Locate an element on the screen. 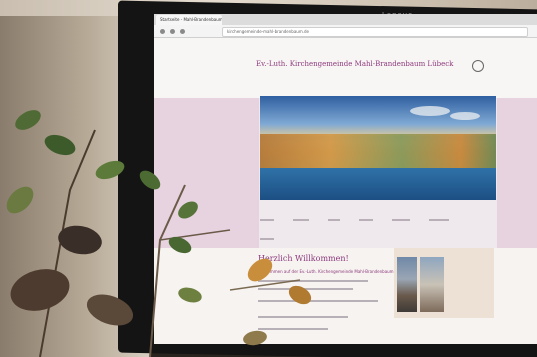 Image resolution: width=537 pixels, height=357 pixels. reload-icon is located at coordinates (182, 31).